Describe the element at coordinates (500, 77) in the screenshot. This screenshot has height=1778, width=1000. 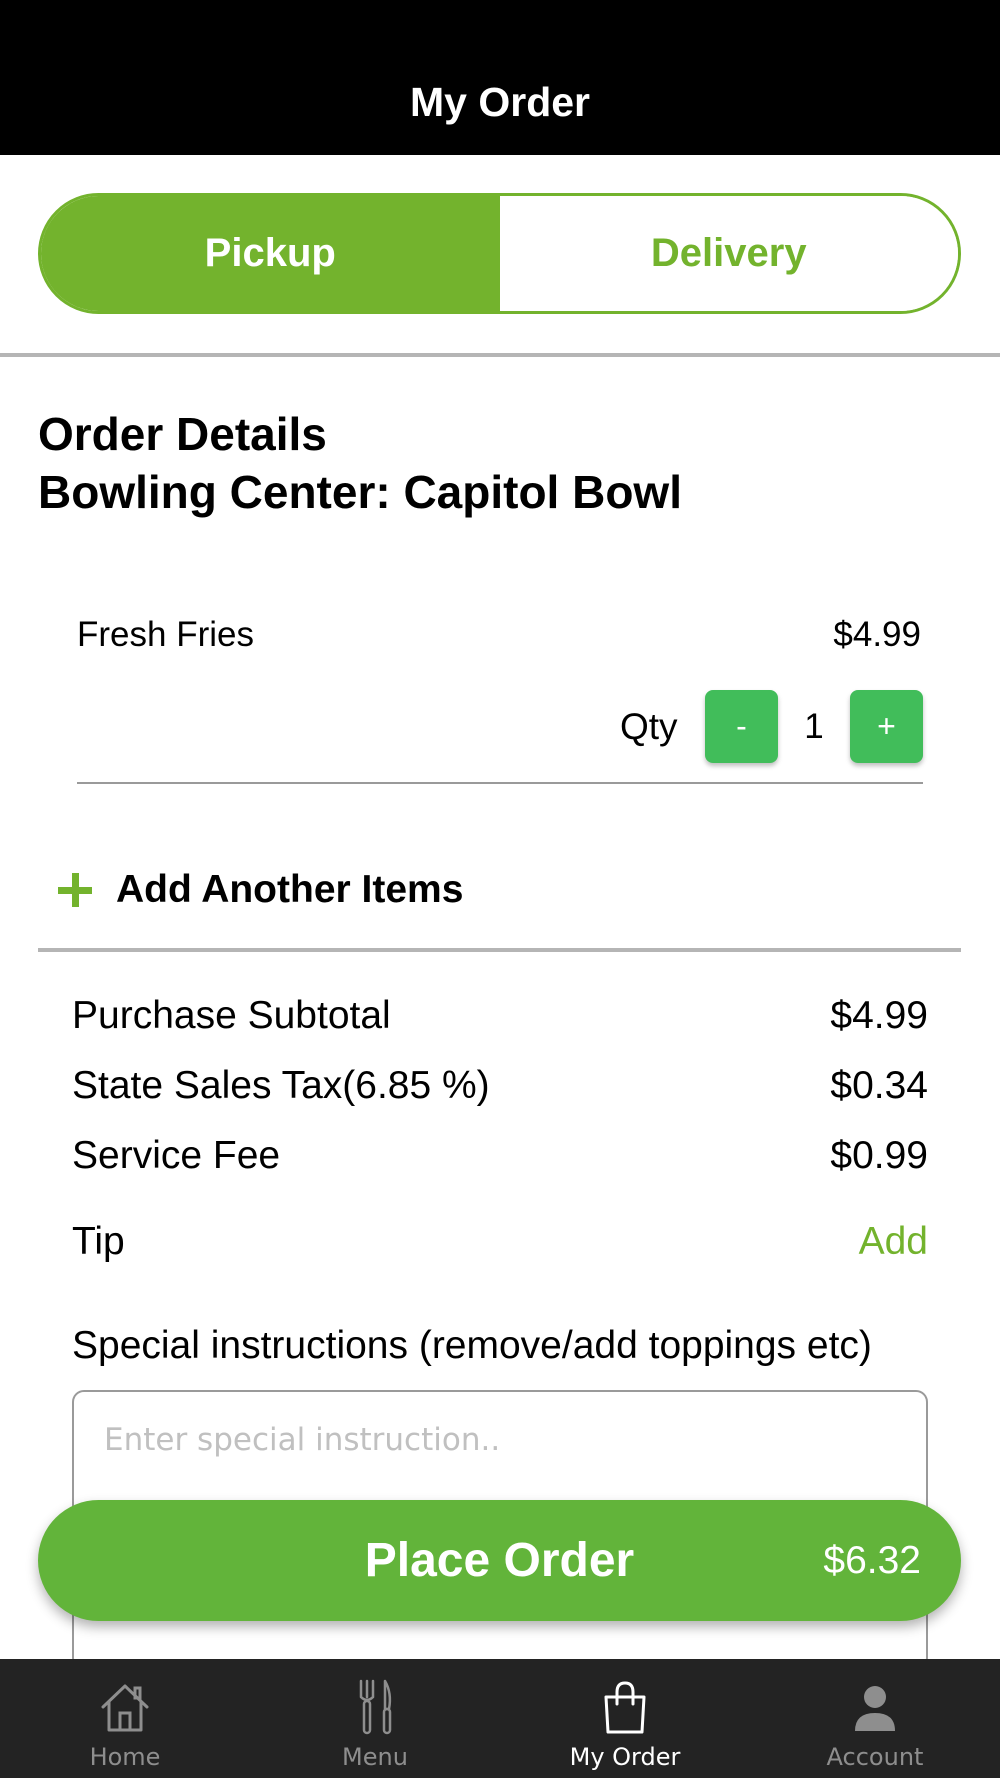
I see `top-bar: My Order` at that location.